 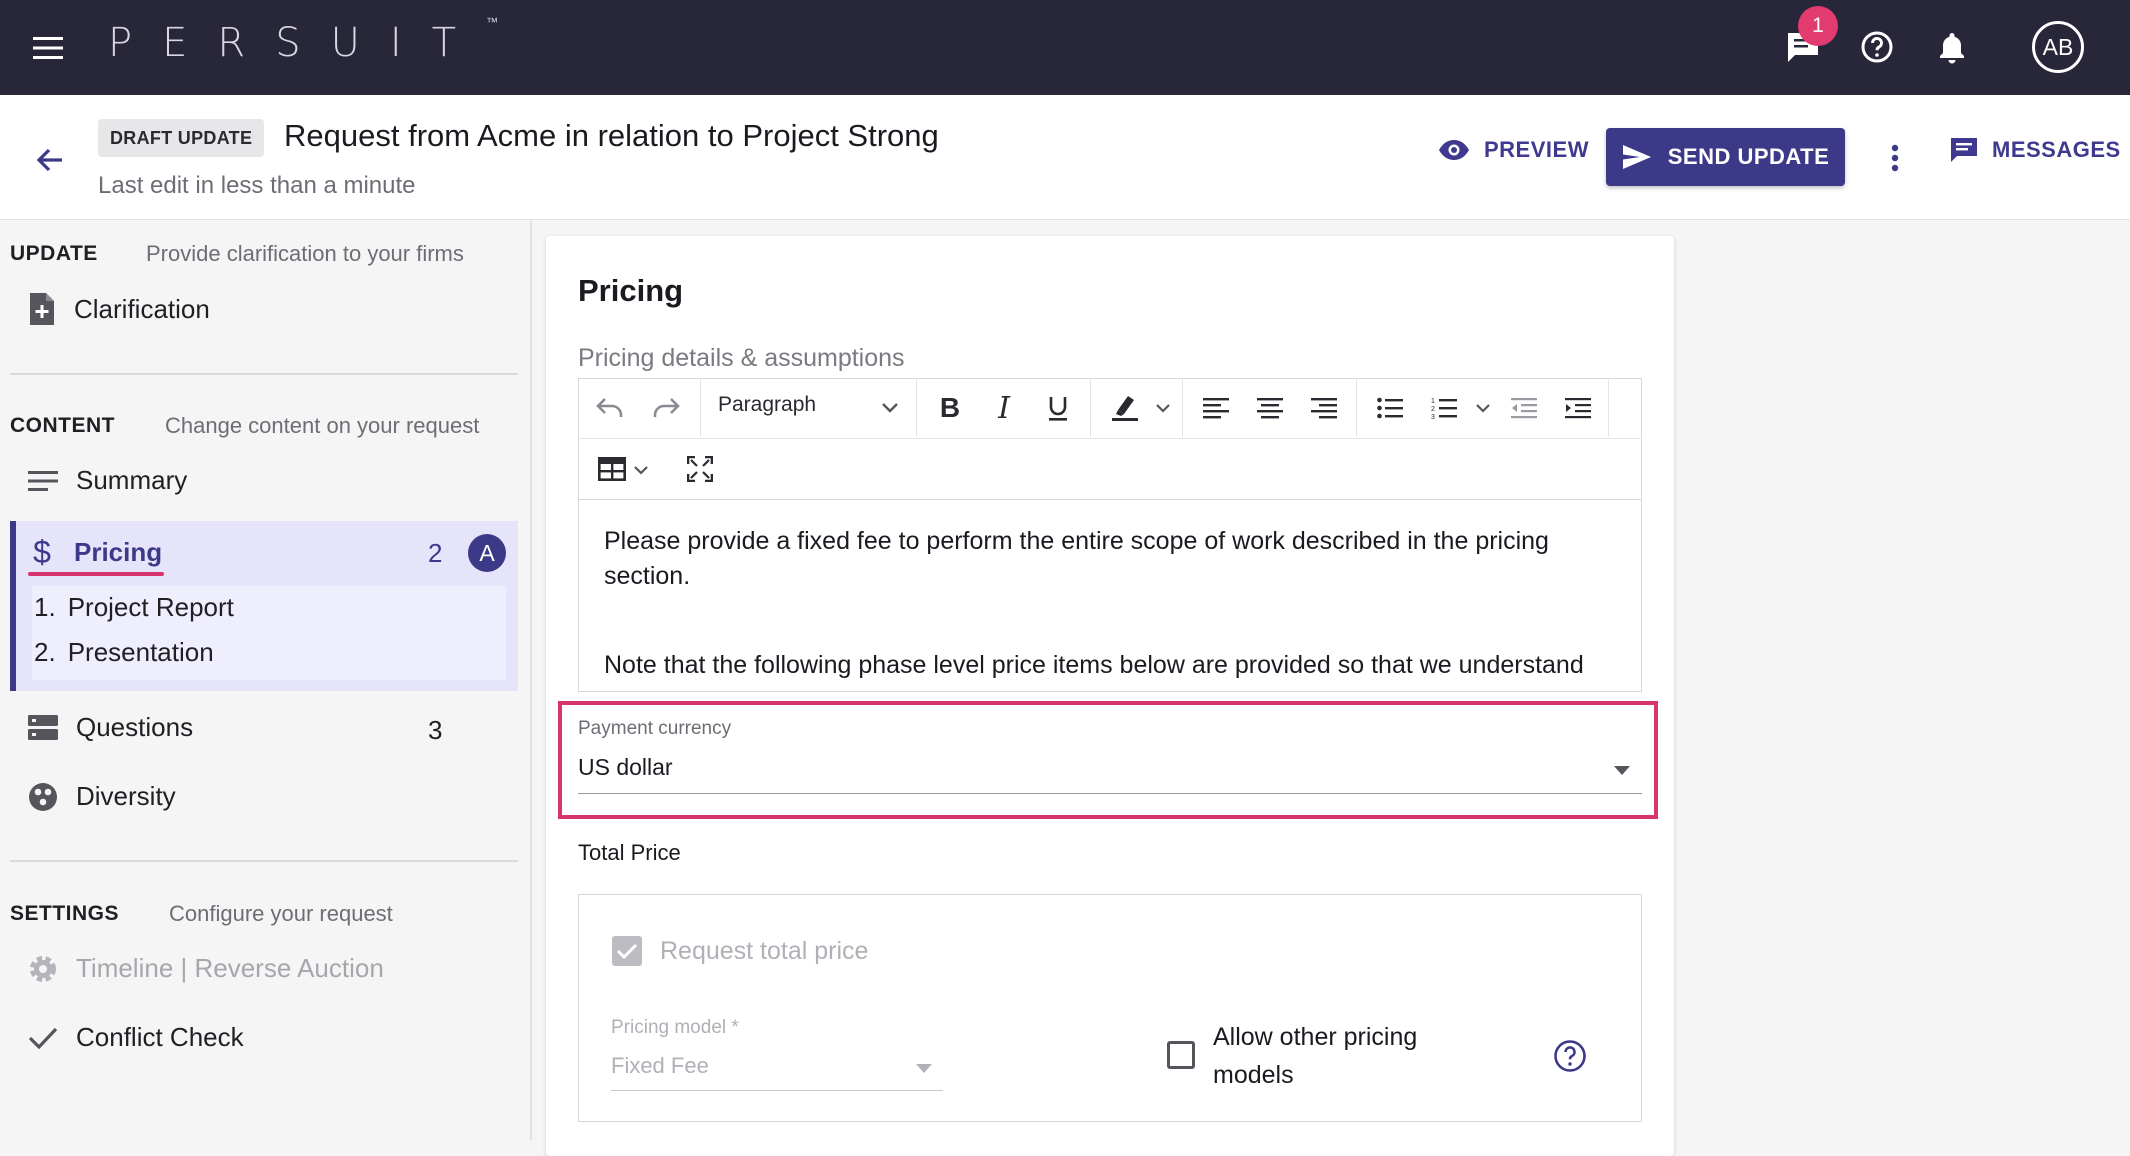 I want to click on payment-currency-select: US dollar, so click(x=625, y=767).